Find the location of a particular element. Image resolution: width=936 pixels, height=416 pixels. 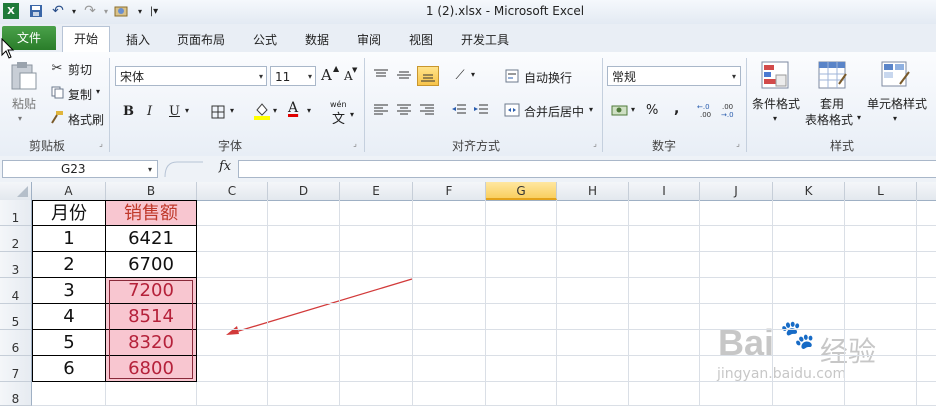

formula-input is located at coordinates (587, 169).